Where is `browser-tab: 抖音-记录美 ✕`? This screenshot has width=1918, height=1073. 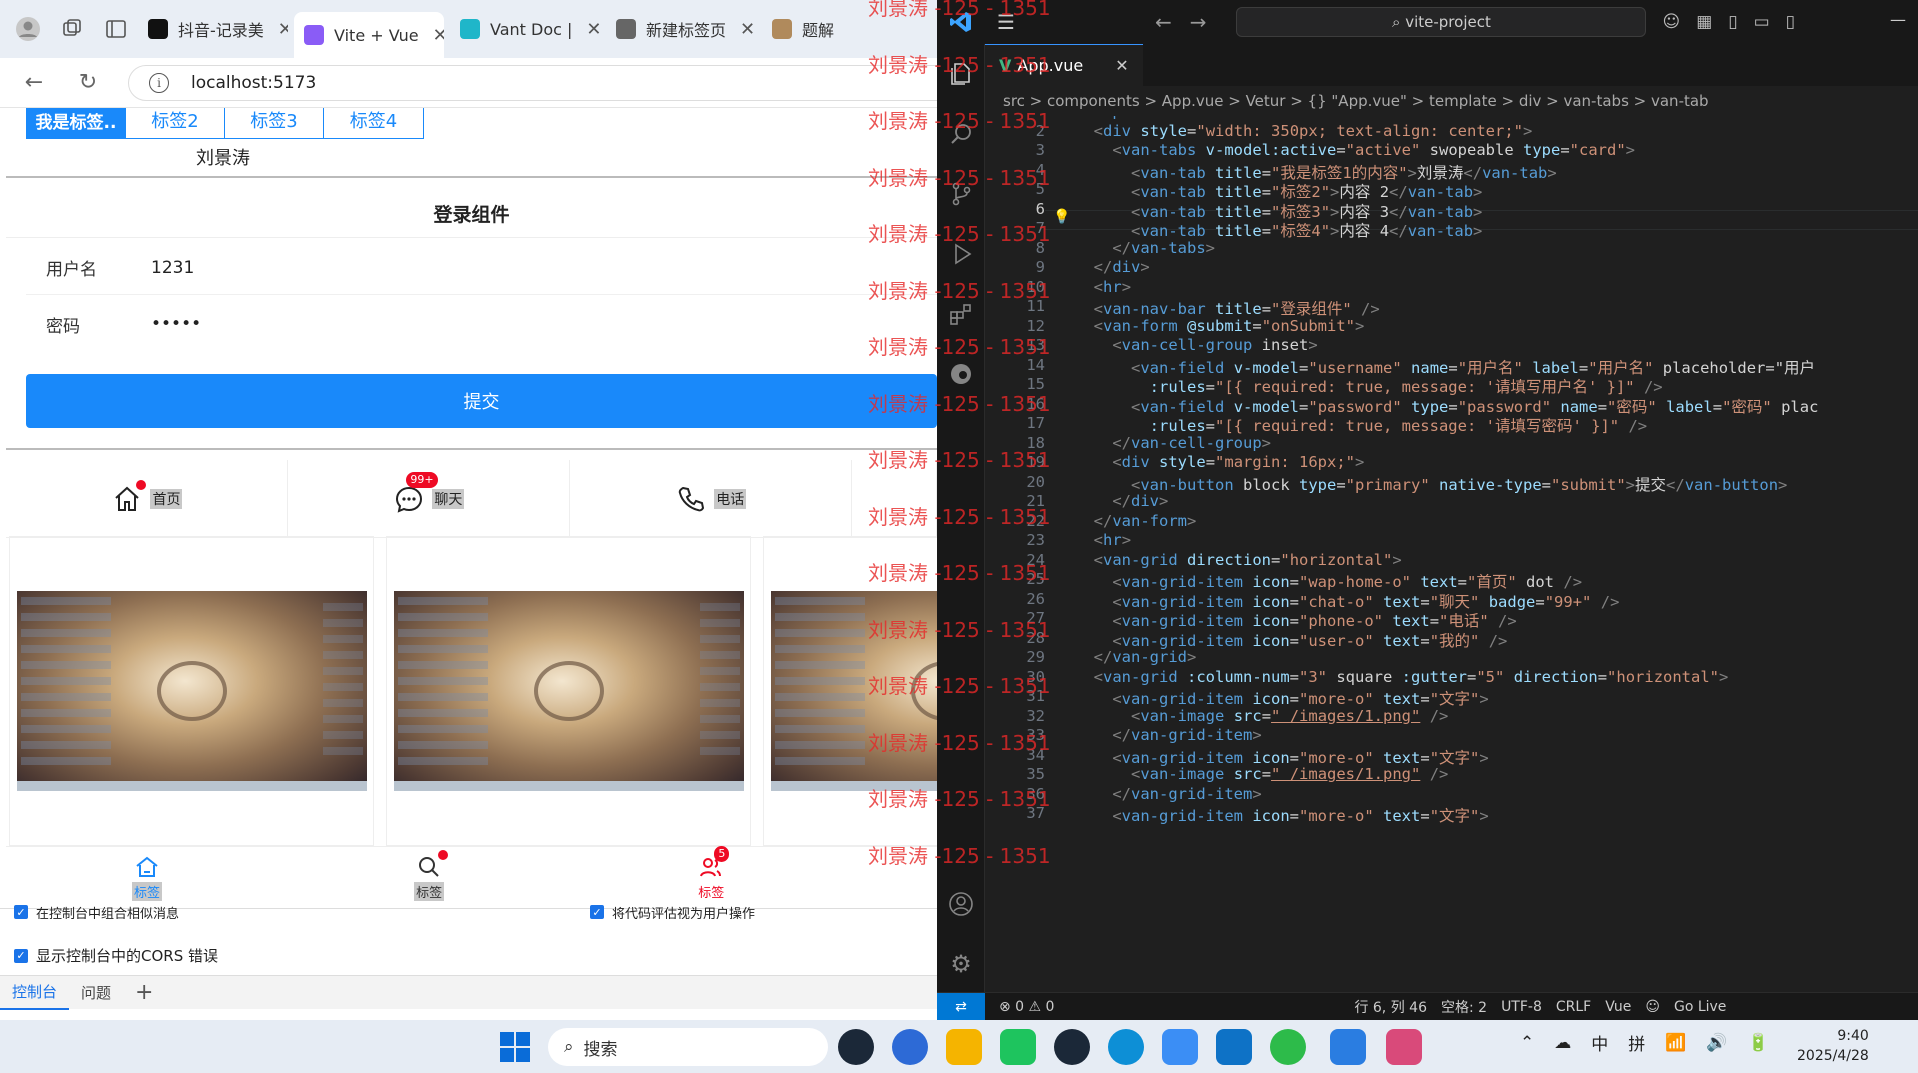 browser-tab: 抖音-记录美 ✕ is located at coordinates (213, 29).